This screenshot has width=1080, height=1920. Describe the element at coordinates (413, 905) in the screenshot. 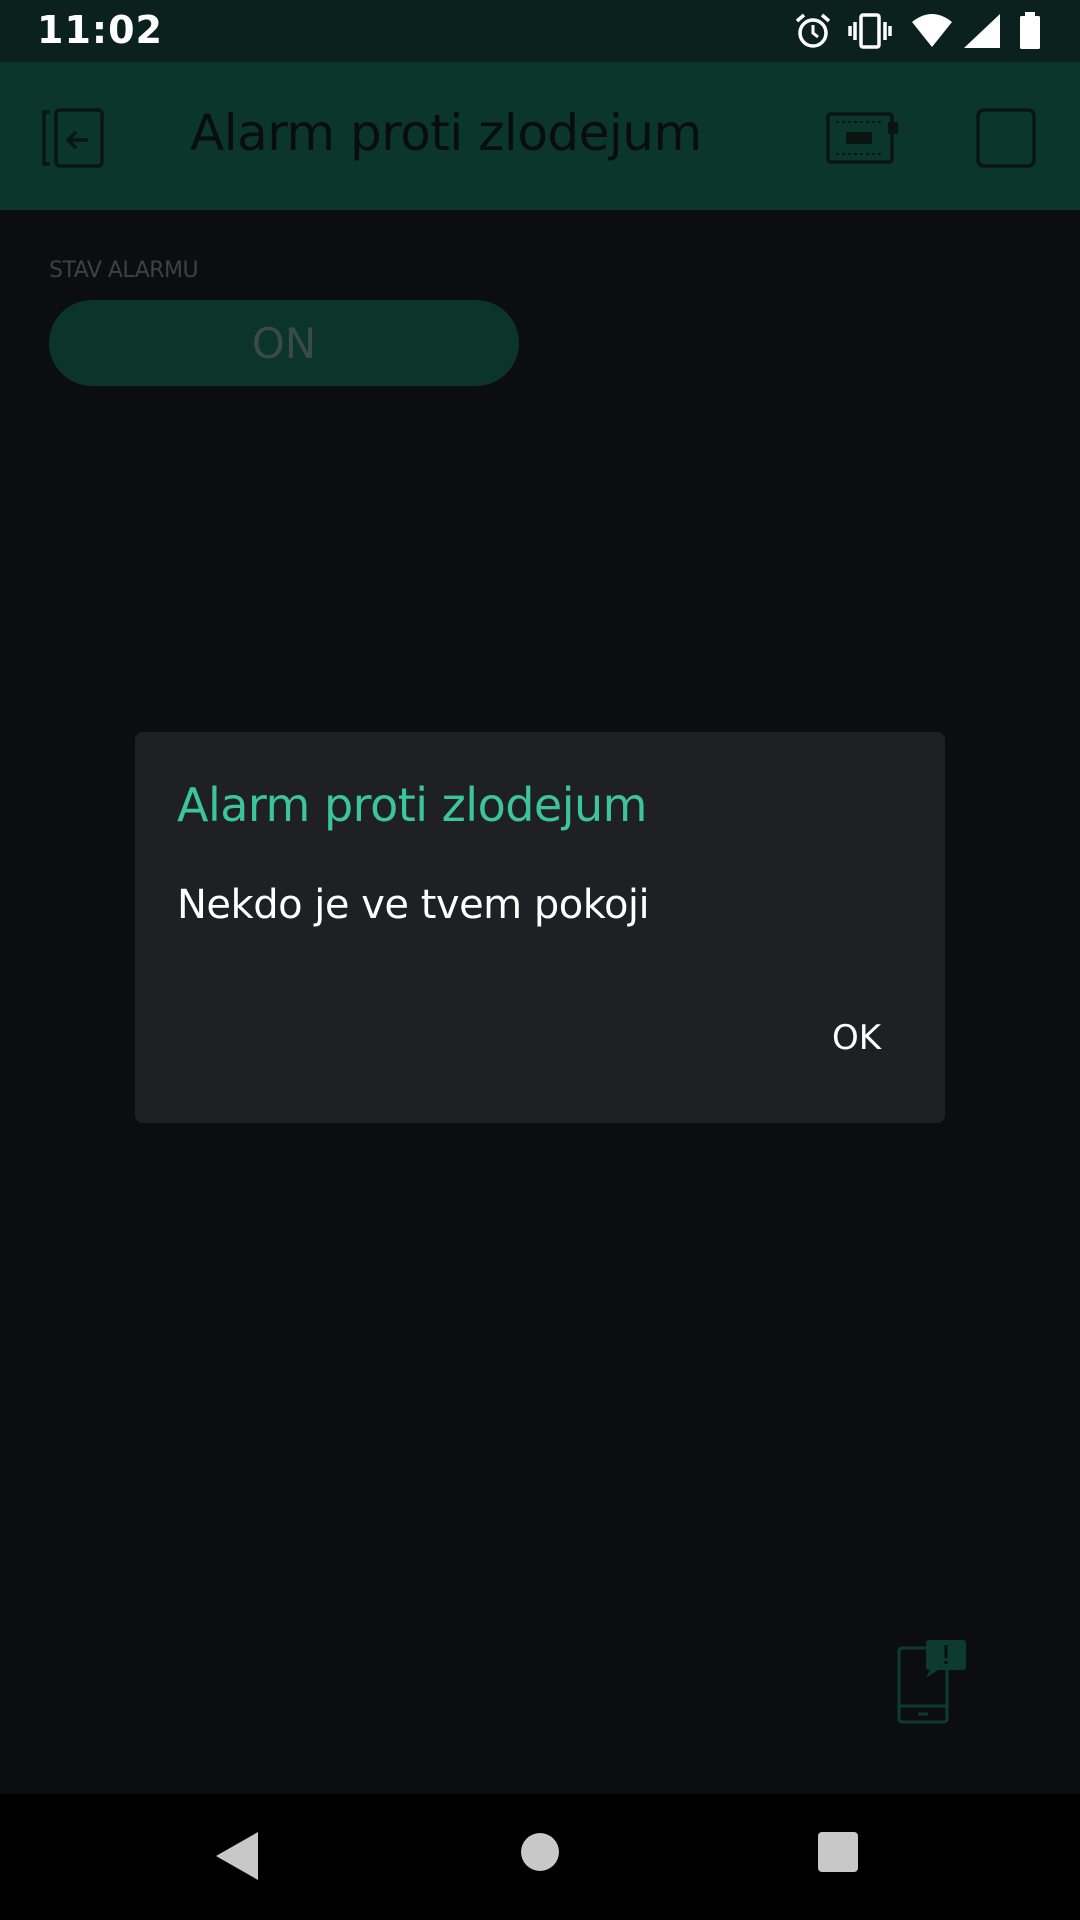

I see `dialog-message: Nekdo je ve tvem pokoji` at that location.